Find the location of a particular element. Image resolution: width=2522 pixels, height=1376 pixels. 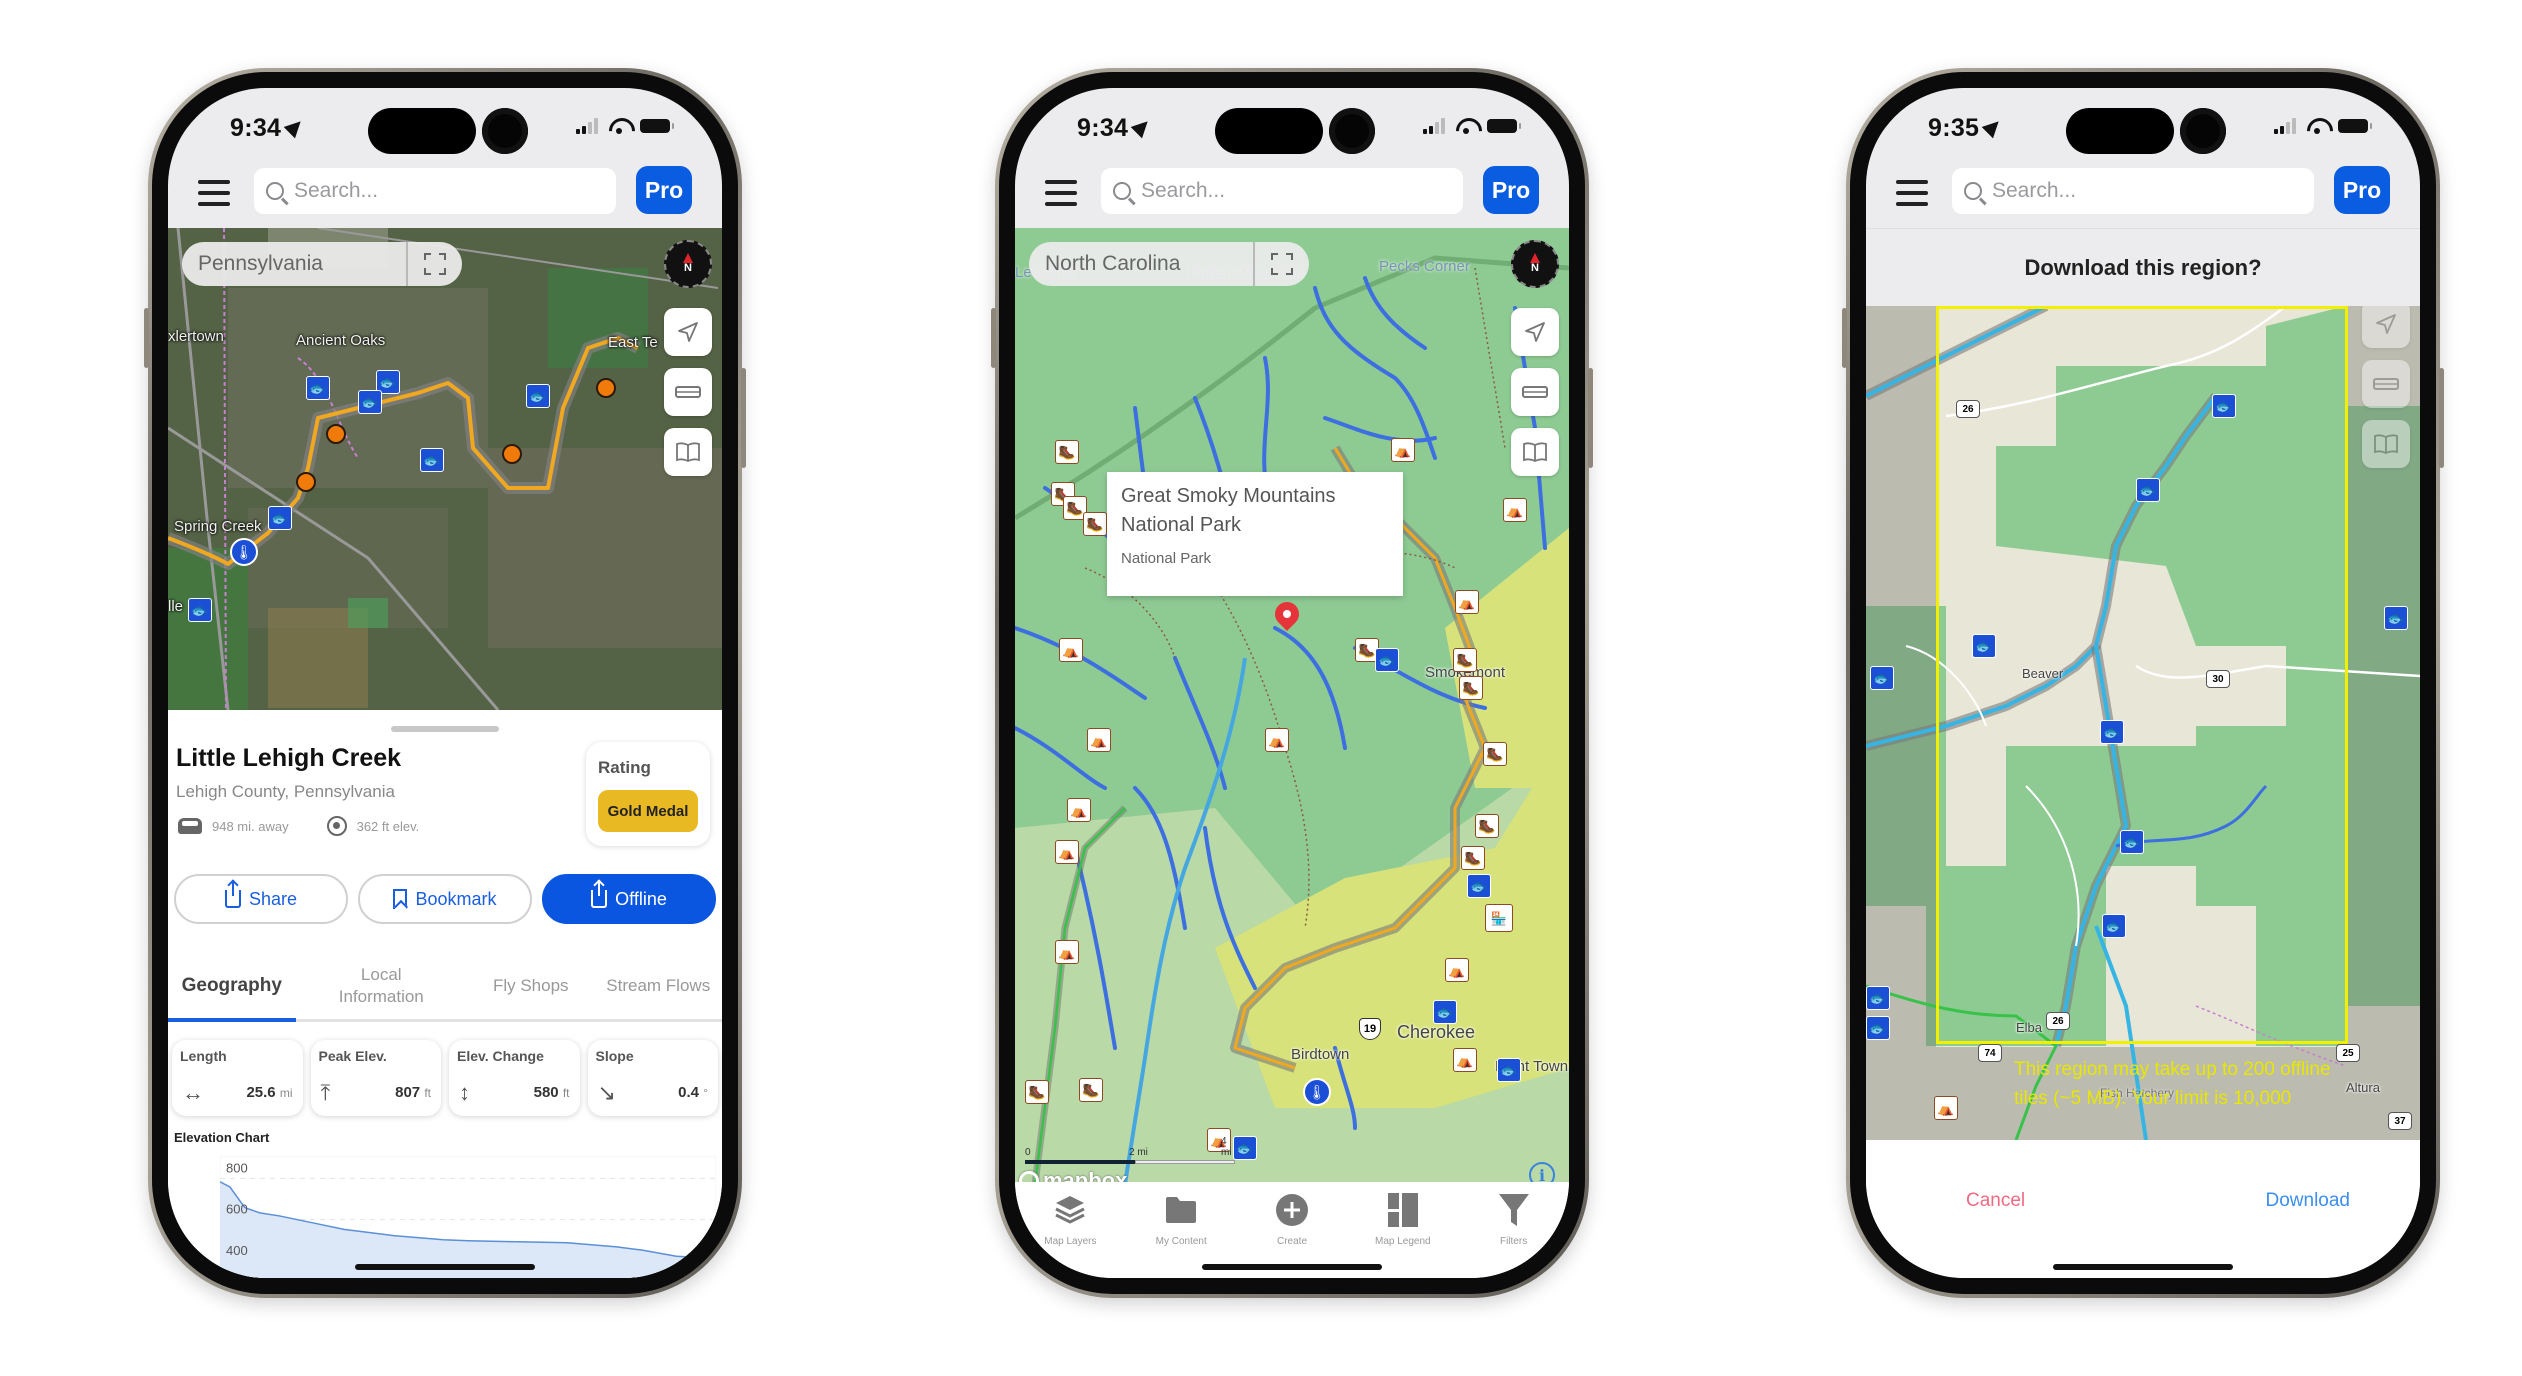

map-label: Elba is located at coordinates (2029, 1027).